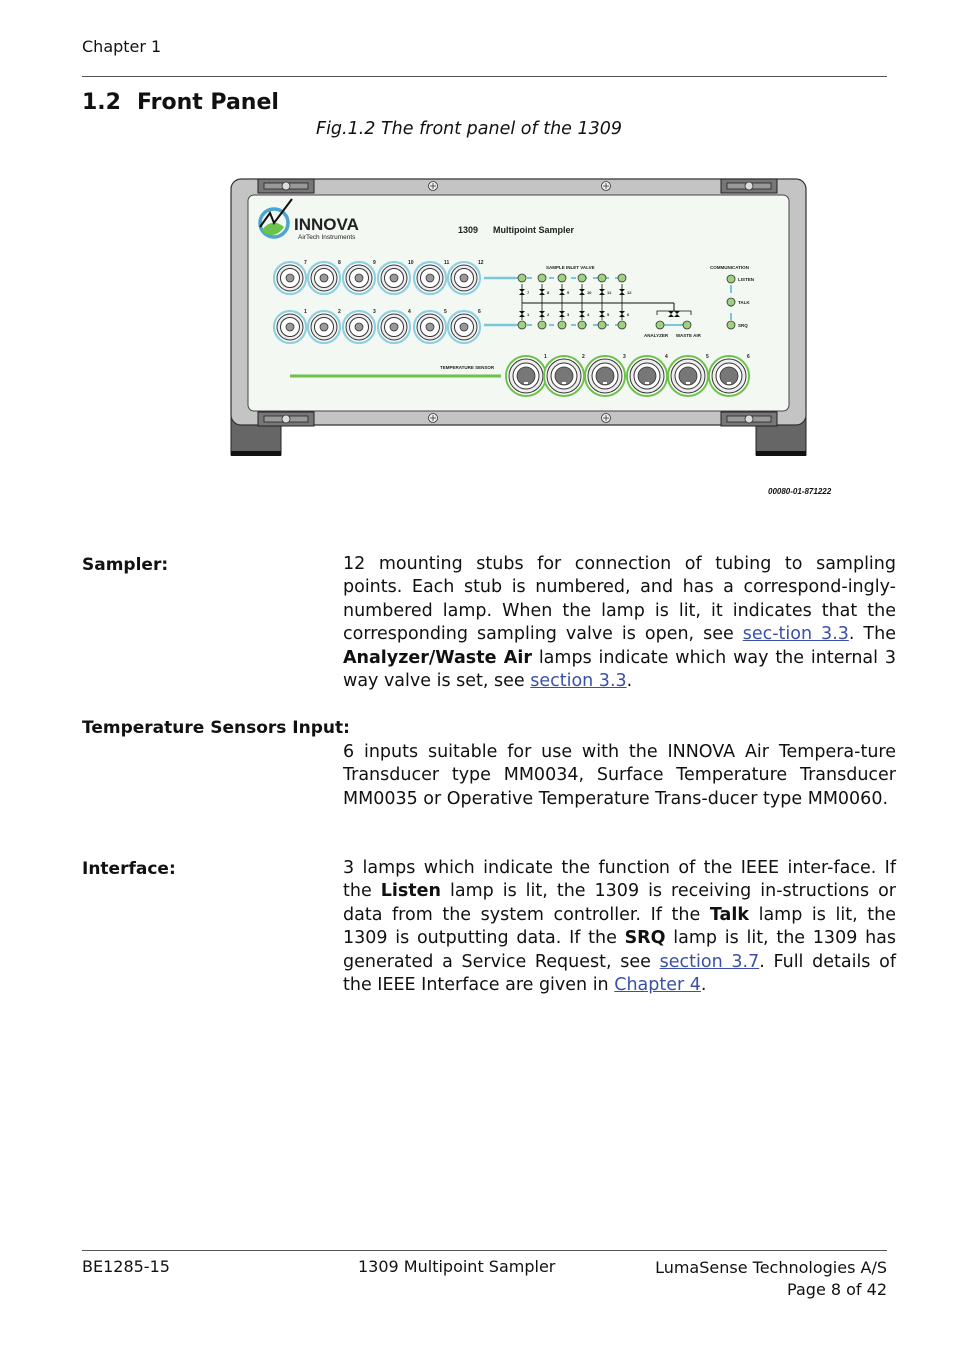 This screenshot has width=954, height=1350. What do you see at coordinates (570, 267) in the screenshot?
I see `valve-label: SAMPLE INLET VALVE` at bounding box center [570, 267].